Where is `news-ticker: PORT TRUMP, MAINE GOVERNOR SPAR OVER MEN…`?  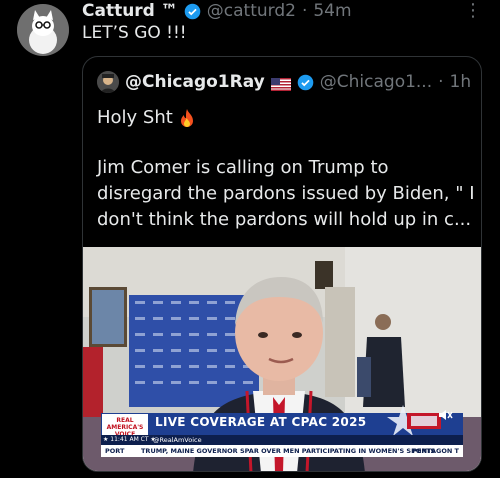
news-ticker: PORT TRUMP, MAINE GOVERNOR SPAR OVER MEN… is located at coordinates (282, 451).